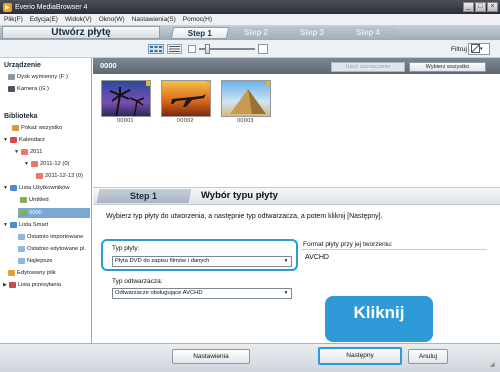 The width and height of the screenshot is (500, 372). I want to click on expand-arrow-icon: ▶, so click(5, 285).